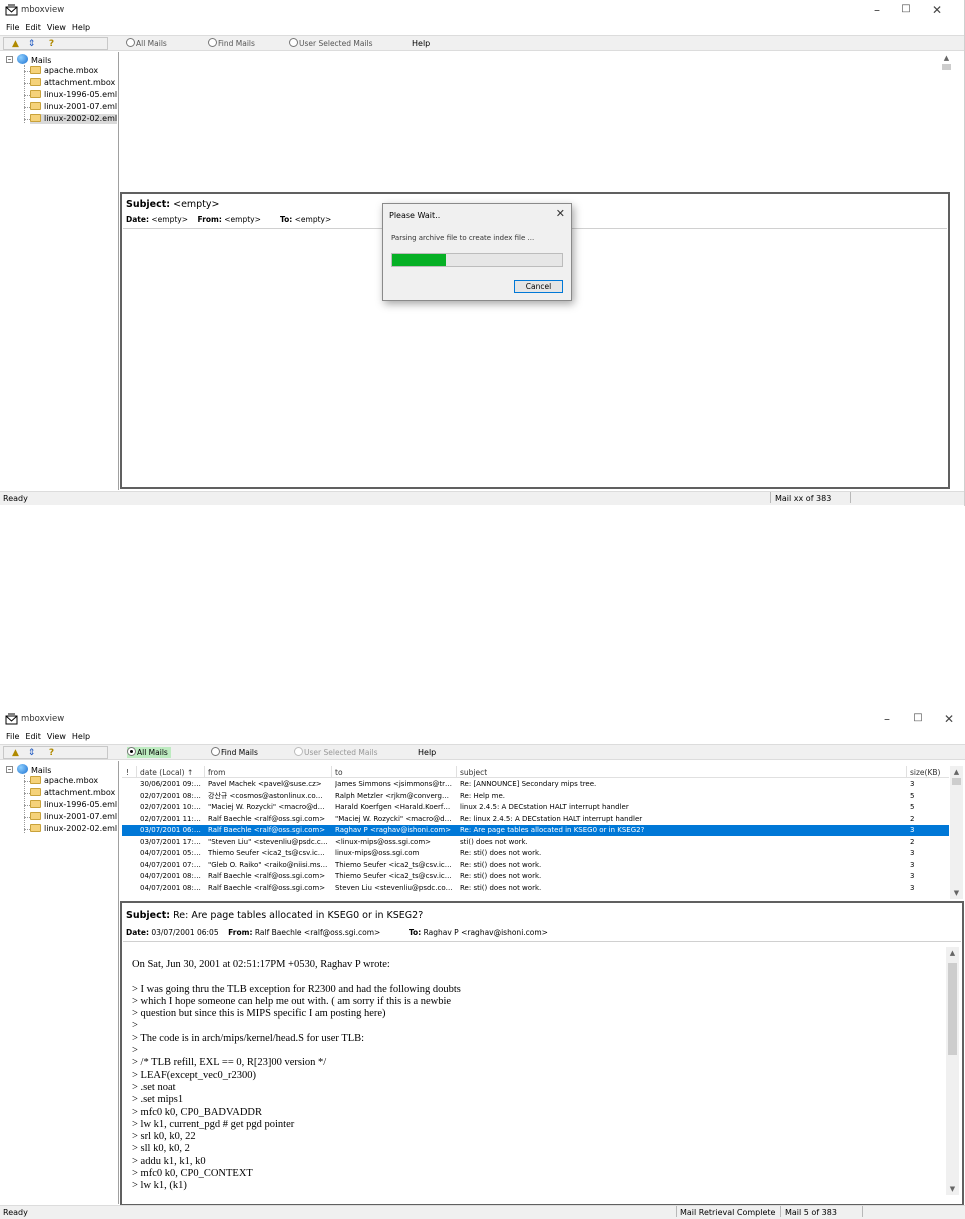  What do you see at coordinates (171, 876) in the screenshot?
I see `cell-date: 04/07/2001 08:26` at bounding box center [171, 876].